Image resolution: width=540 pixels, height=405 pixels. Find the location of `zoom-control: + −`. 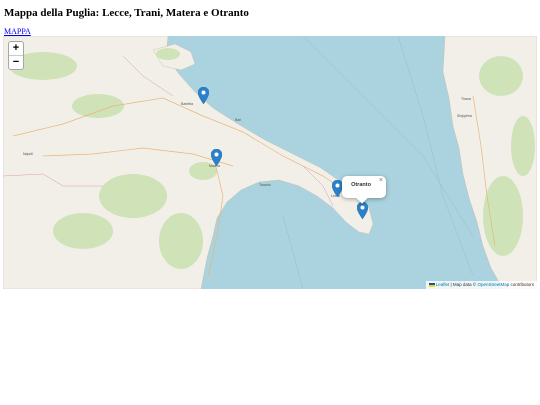

zoom-control: + − is located at coordinates (16, 55).